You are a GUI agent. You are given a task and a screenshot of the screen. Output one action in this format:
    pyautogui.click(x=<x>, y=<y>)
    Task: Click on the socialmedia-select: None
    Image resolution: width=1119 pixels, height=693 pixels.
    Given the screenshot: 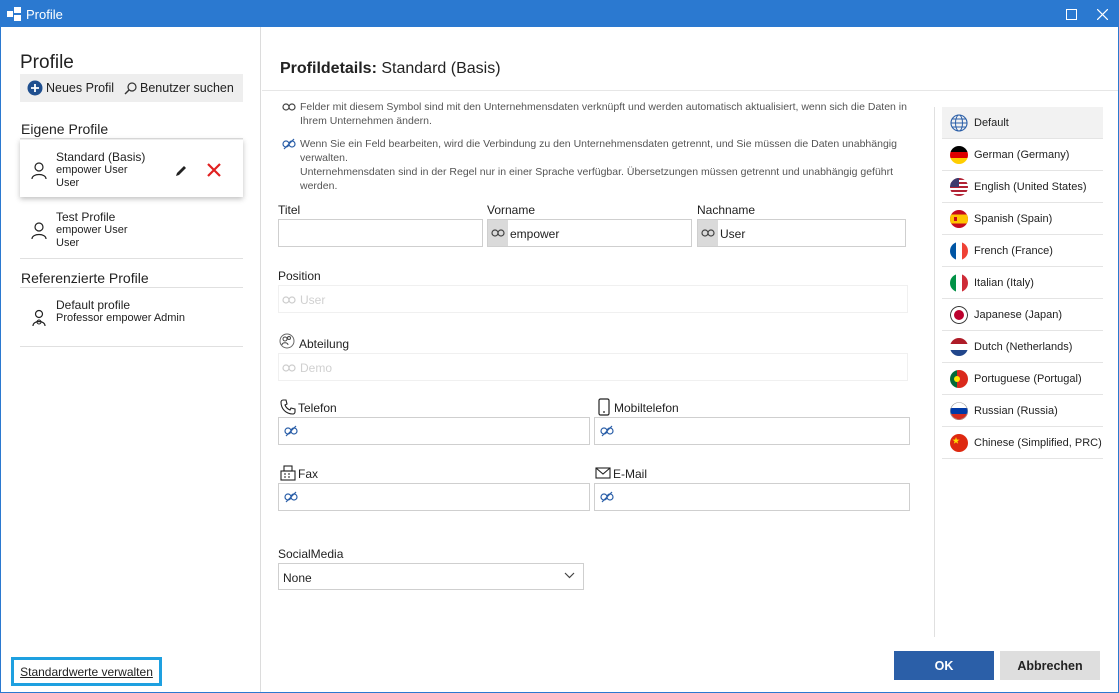 What is the action you would take?
    pyautogui.click(x=431, y=576)
    